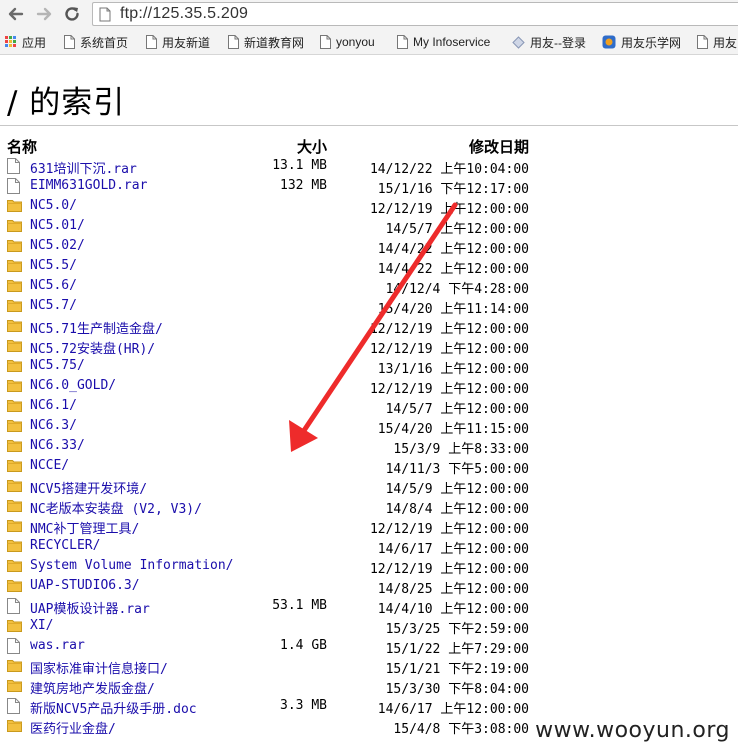 Image resolution: width=738 pixels, height=753 pixels. What do you see at coordinates (57, 645) in the screenshot?
I see `file-link: was.rar` at bounding box center [57, 645].